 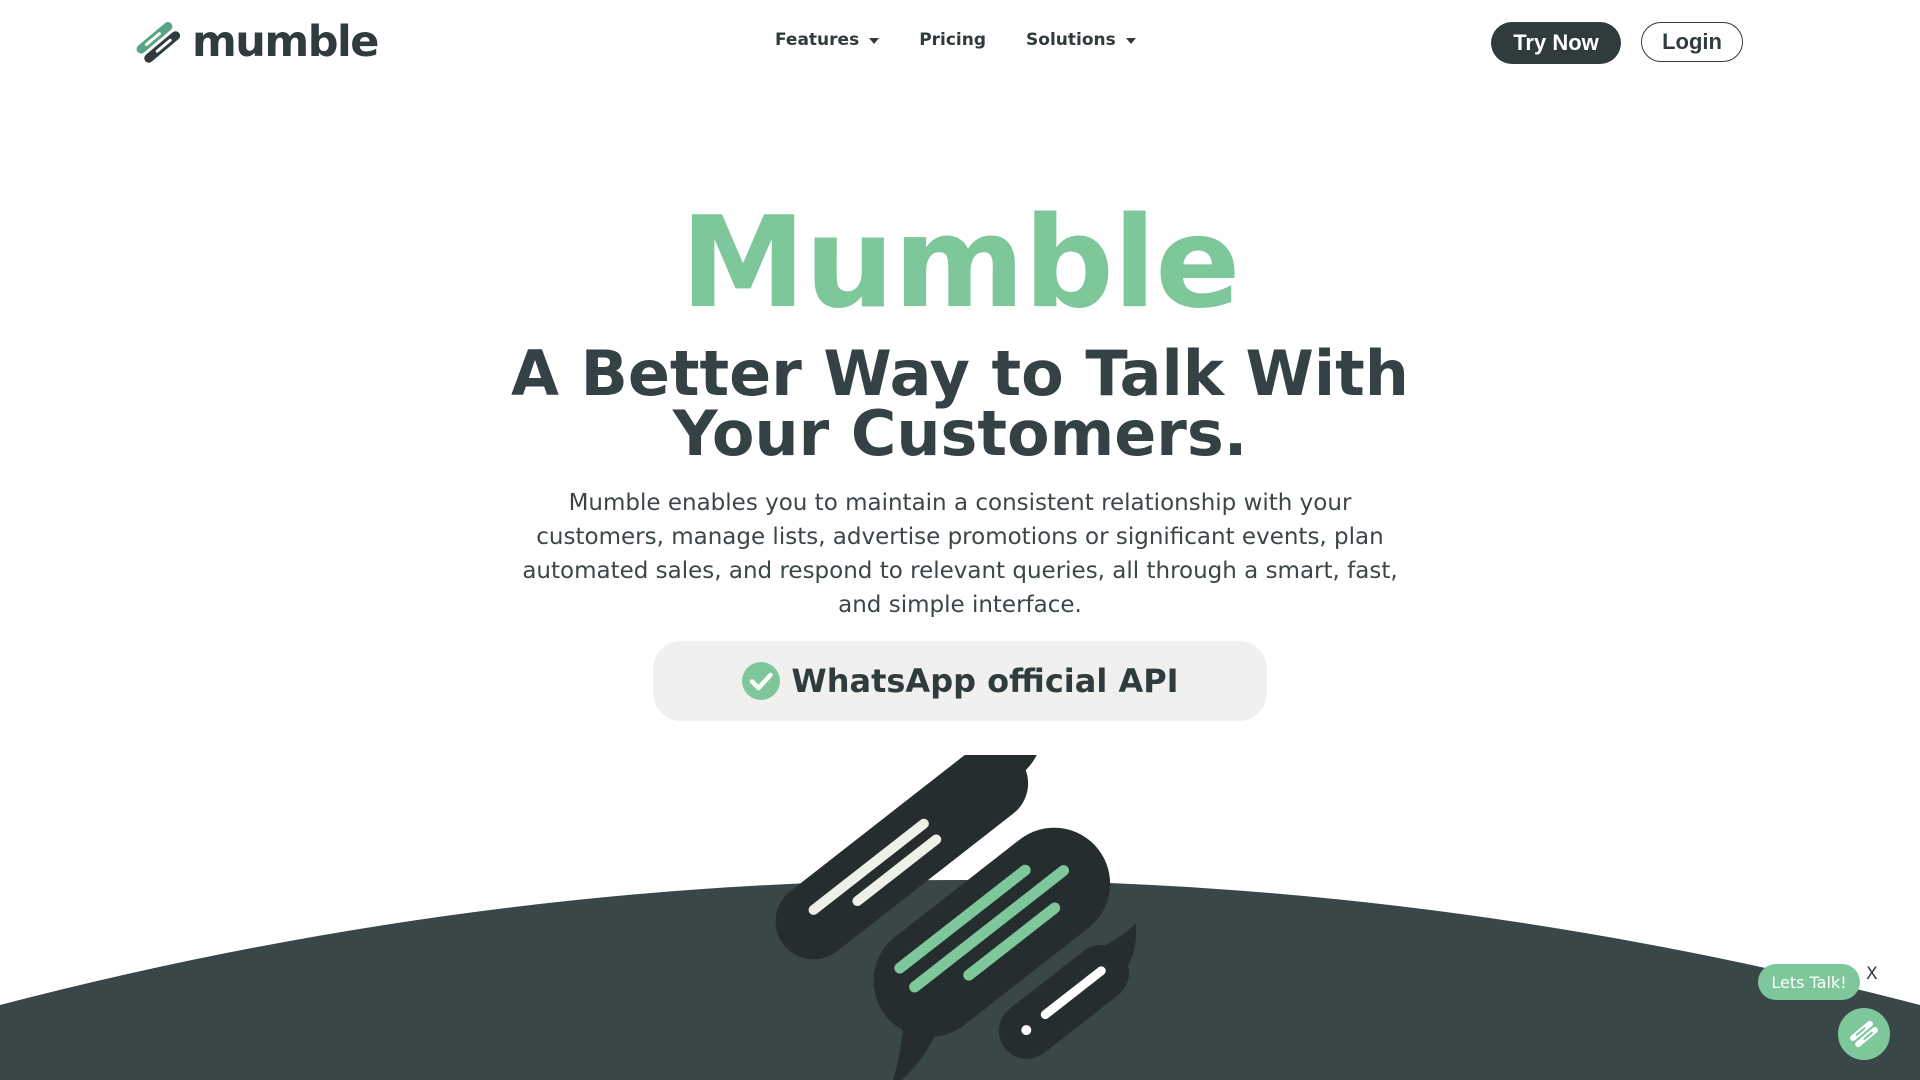 What do you see at coordinates (1809, 982) in the screenshot?
I see `lets-talk-bubble: Lets Talk!` at bounding box center [1809, 982].